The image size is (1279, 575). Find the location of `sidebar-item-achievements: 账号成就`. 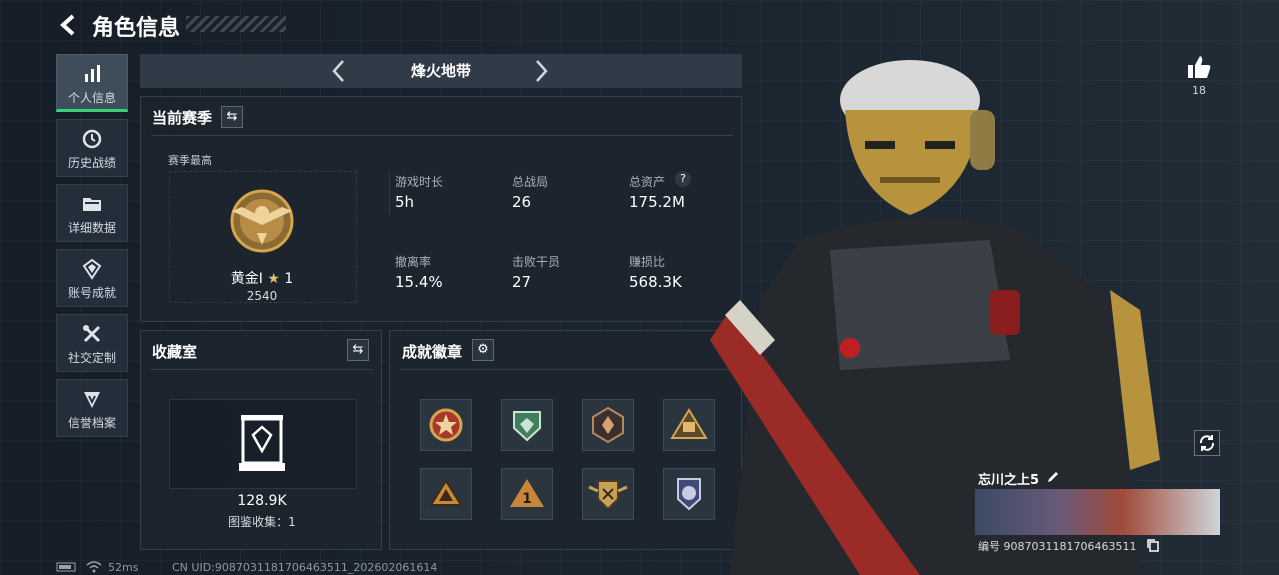

sidebar-item-achievements: 账号成就 is located at coordinates (92, 278).